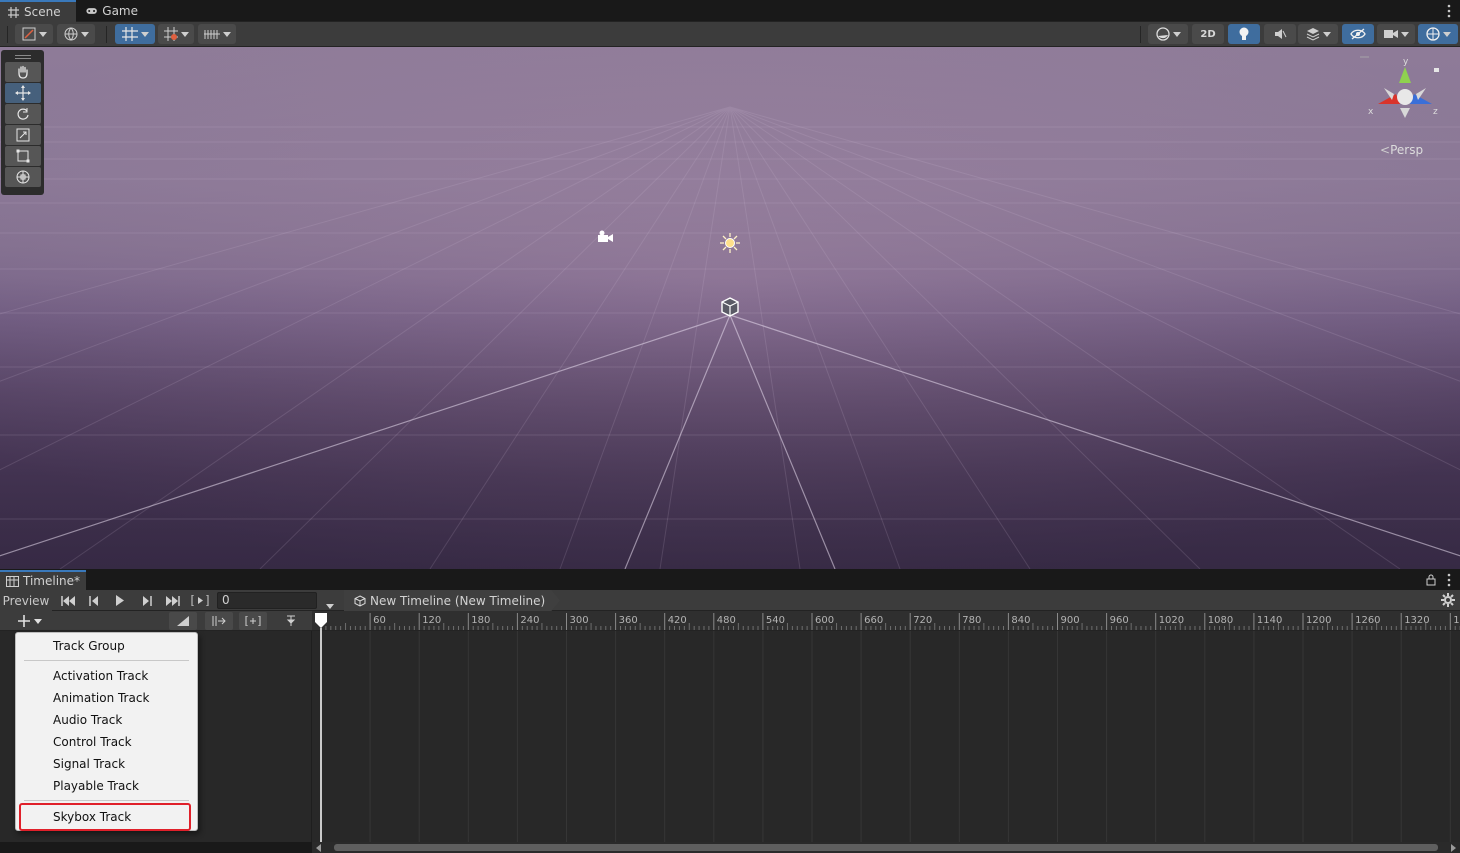 Image resolution: width=1460 pixels, height=853 pixels. What do you see at coordinates (1432, 34) in the screenshot?
I see `gizmos-globe-icon` at bounding box center [1432, 34].